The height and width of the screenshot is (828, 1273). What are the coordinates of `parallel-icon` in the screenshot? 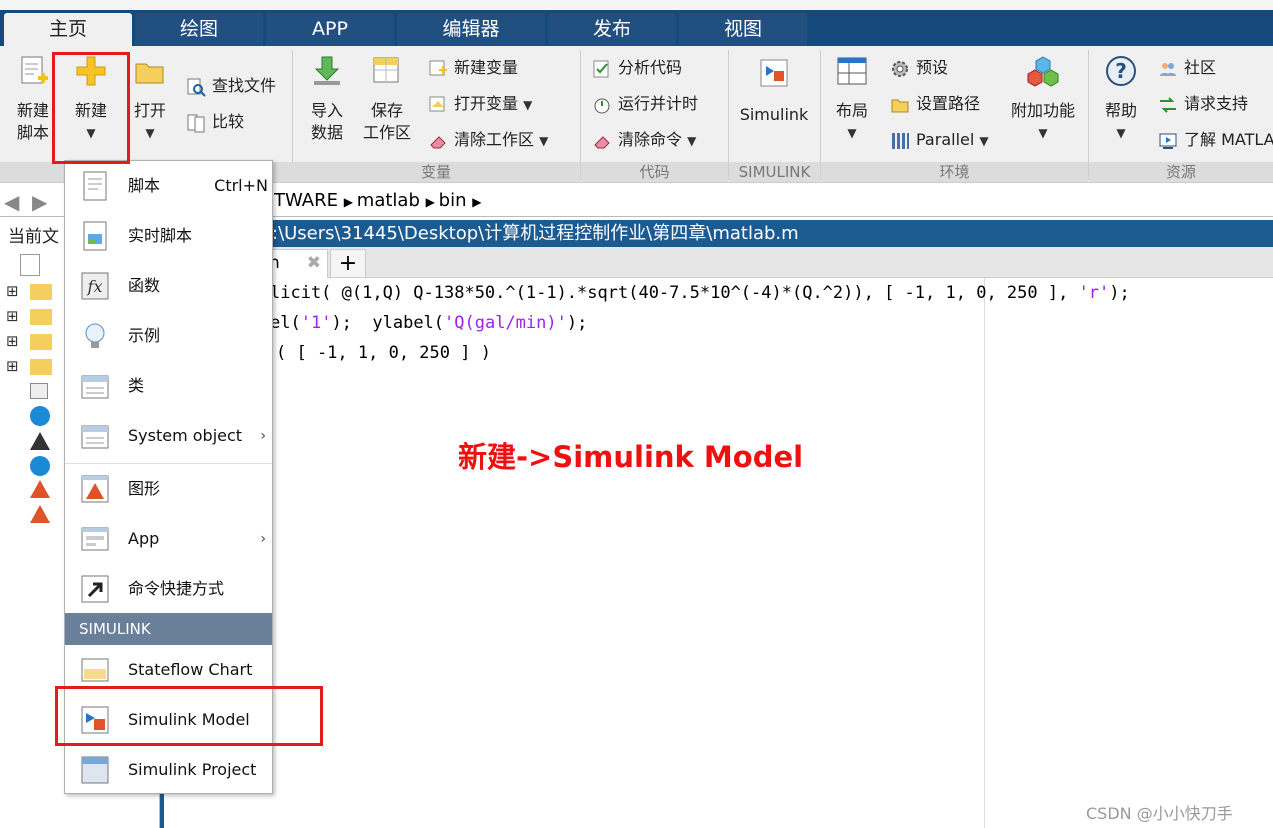 It's located at (900, 140).